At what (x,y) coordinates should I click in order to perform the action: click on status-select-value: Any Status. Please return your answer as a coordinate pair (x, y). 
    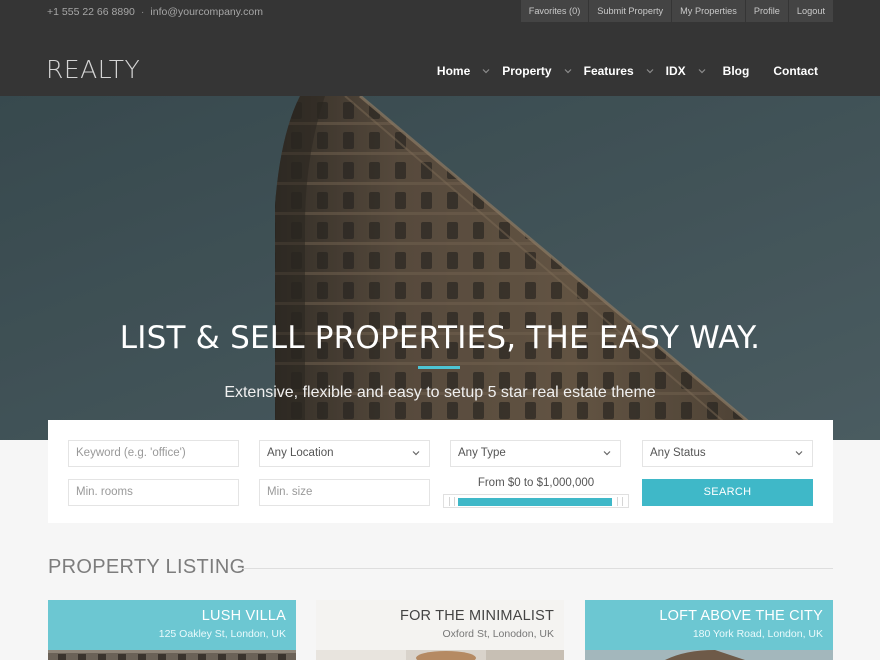
    Looking at the image, I should click on (678, 453).